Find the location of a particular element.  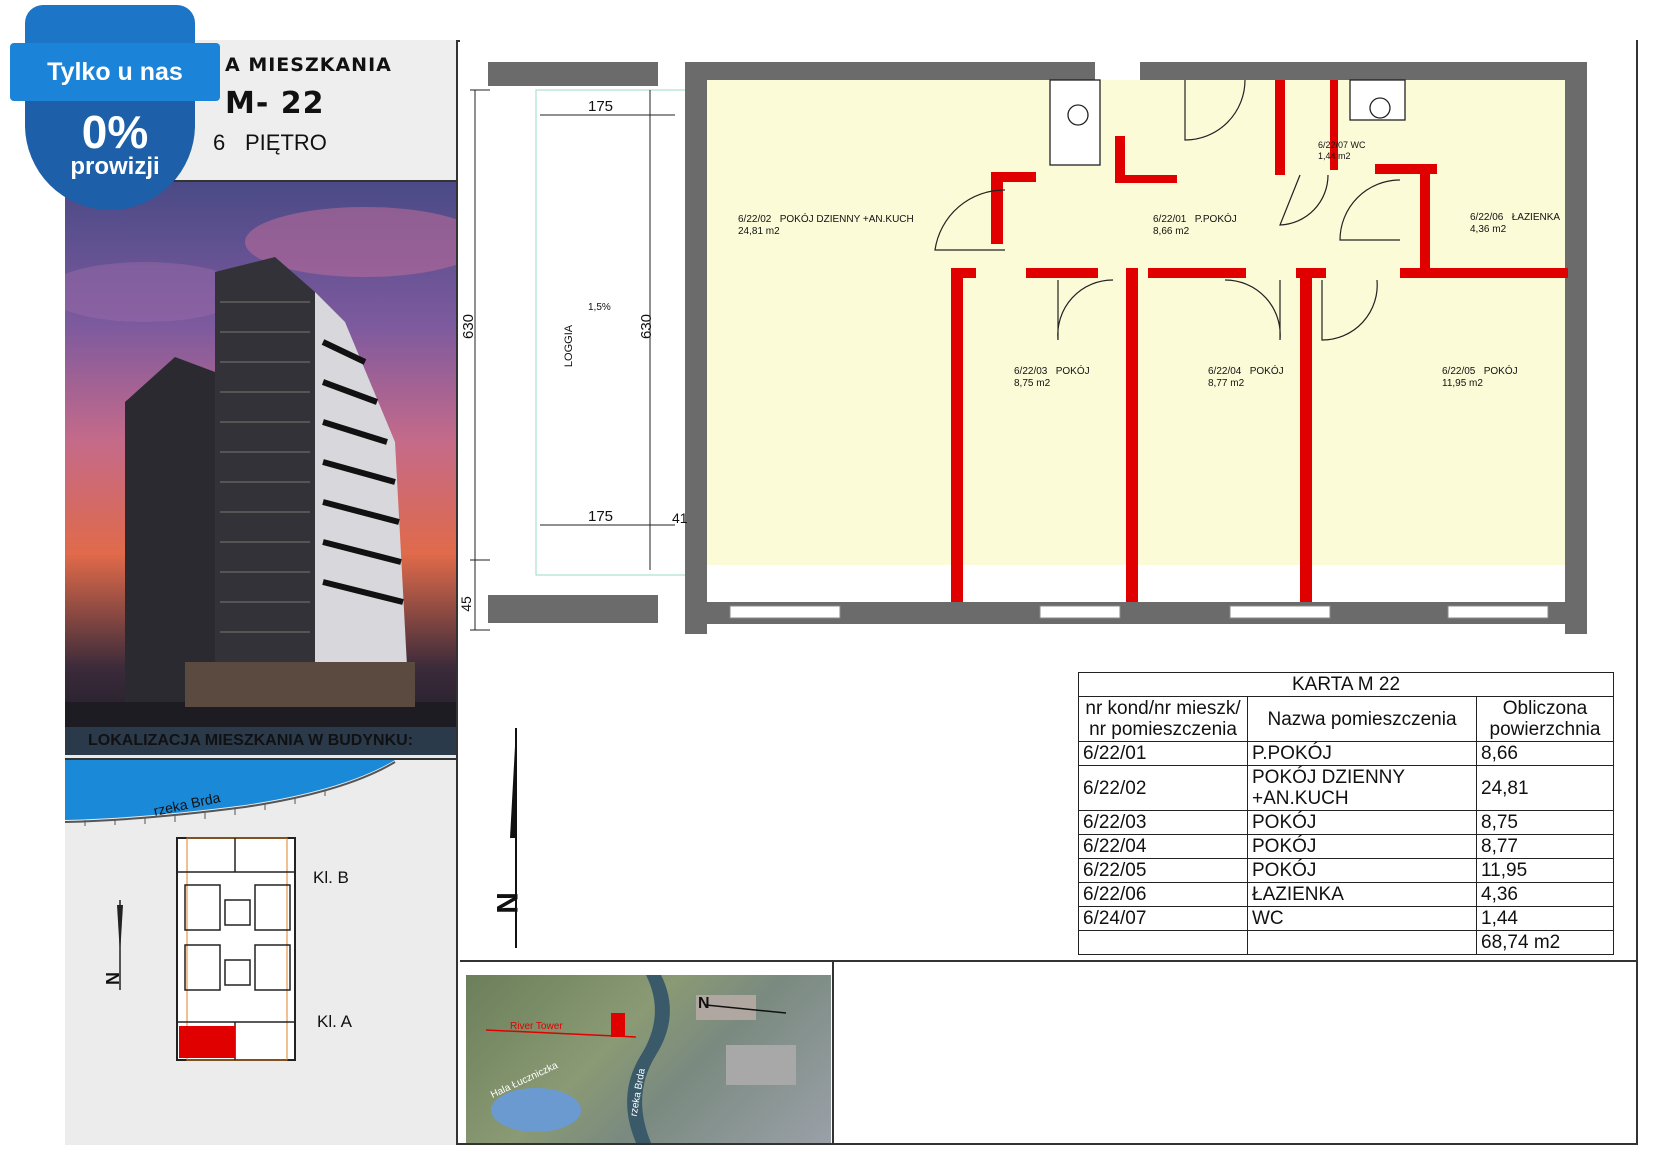

badge-commission: prowizji is located at coordinates (115, 166).